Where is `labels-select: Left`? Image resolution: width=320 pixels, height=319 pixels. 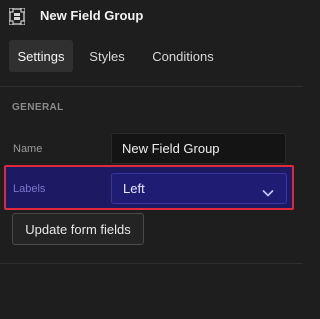
labels-select: Left is located at coordinates (199, 188).